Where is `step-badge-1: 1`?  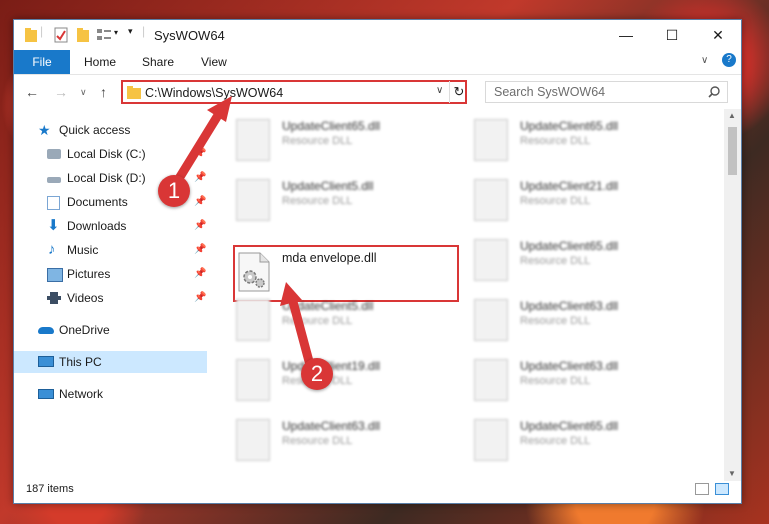 step-badge-1: 1 is located at coordinates (174, 191).